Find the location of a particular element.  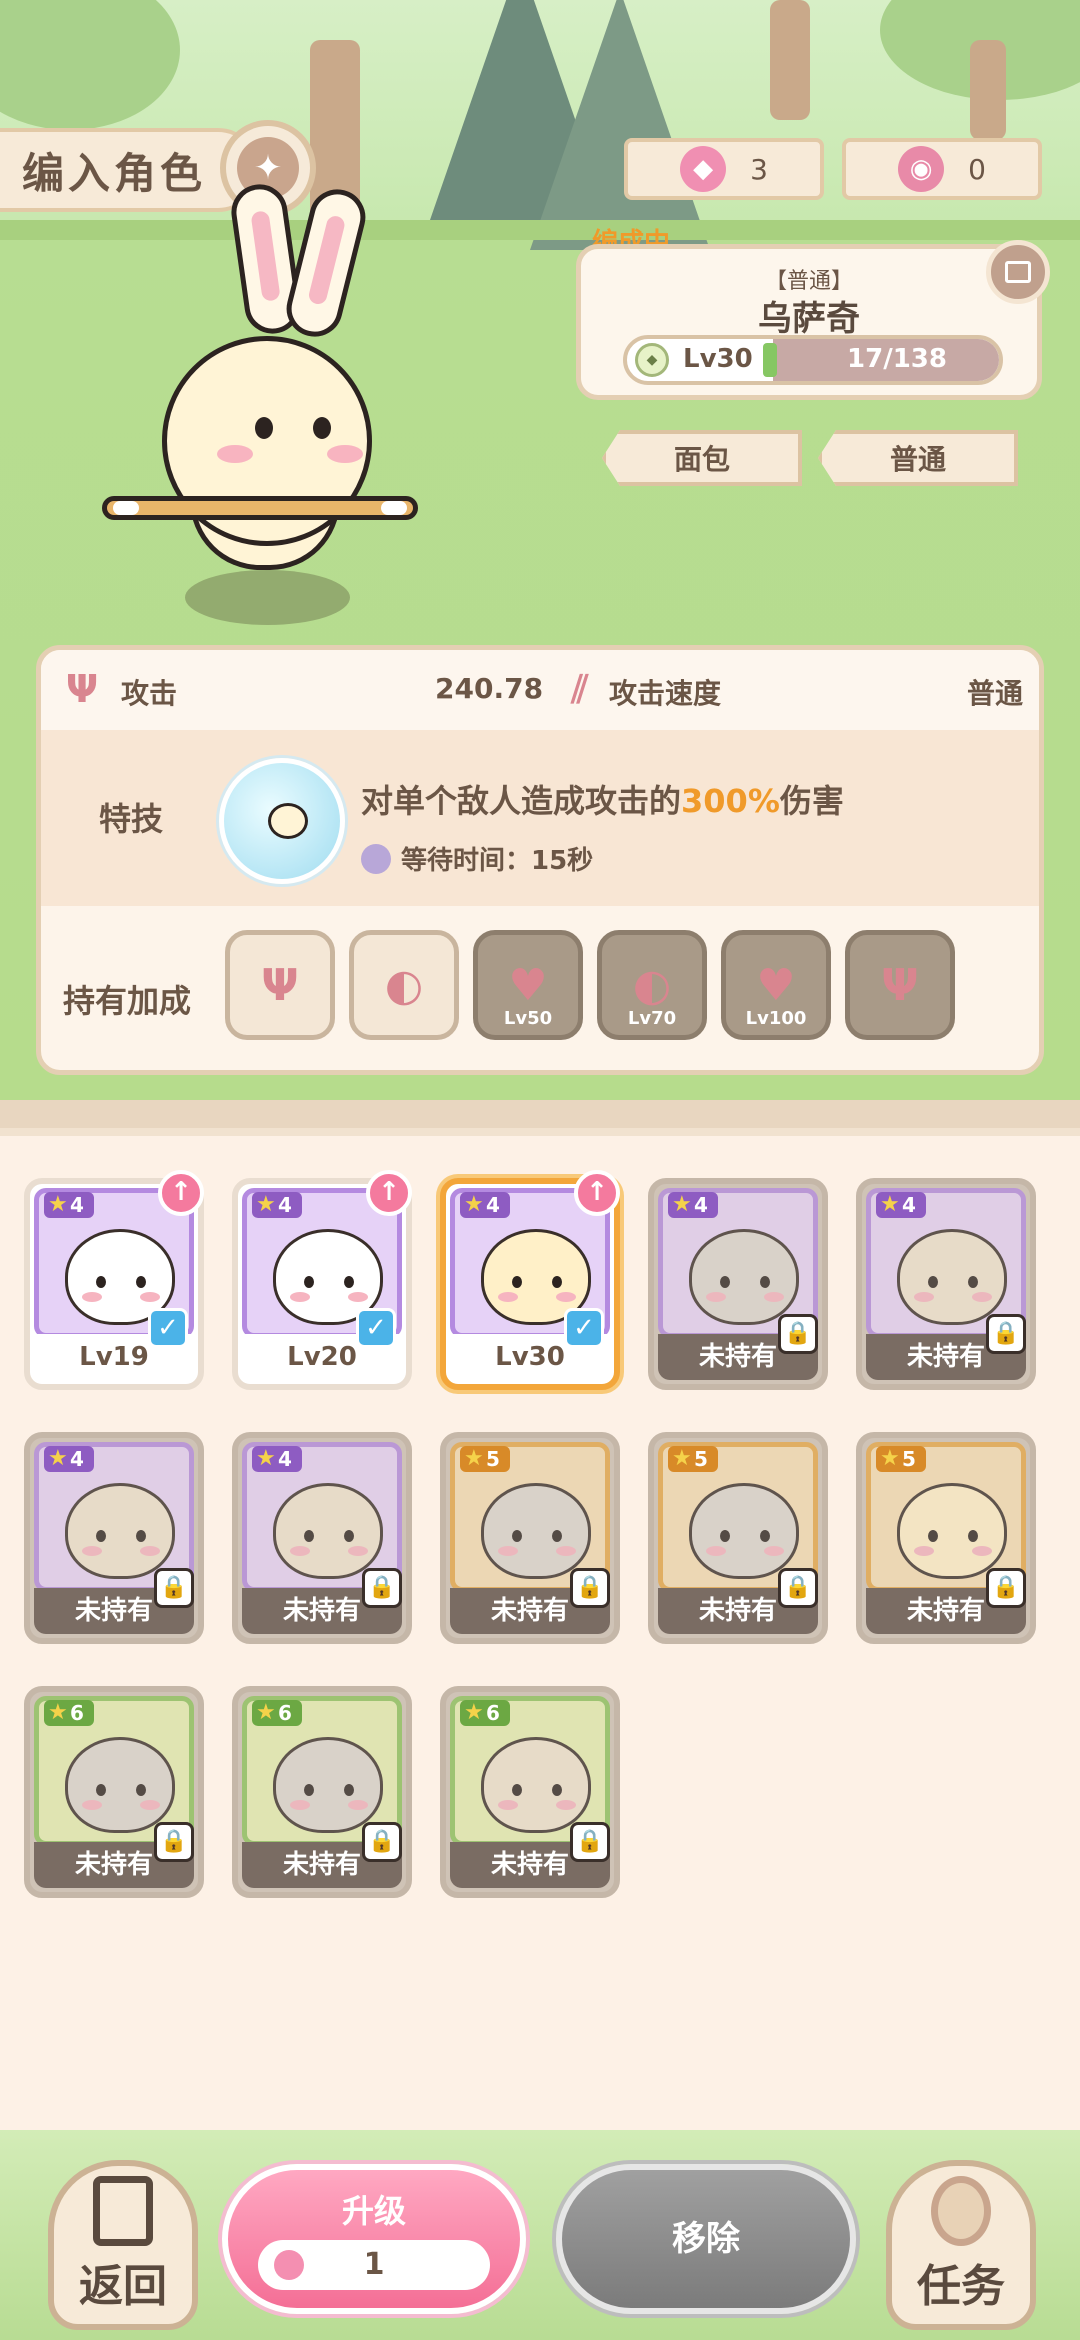

skill-description: 对单个敌人造成攻击的300%伤害 is located at coordinates (602, 799).